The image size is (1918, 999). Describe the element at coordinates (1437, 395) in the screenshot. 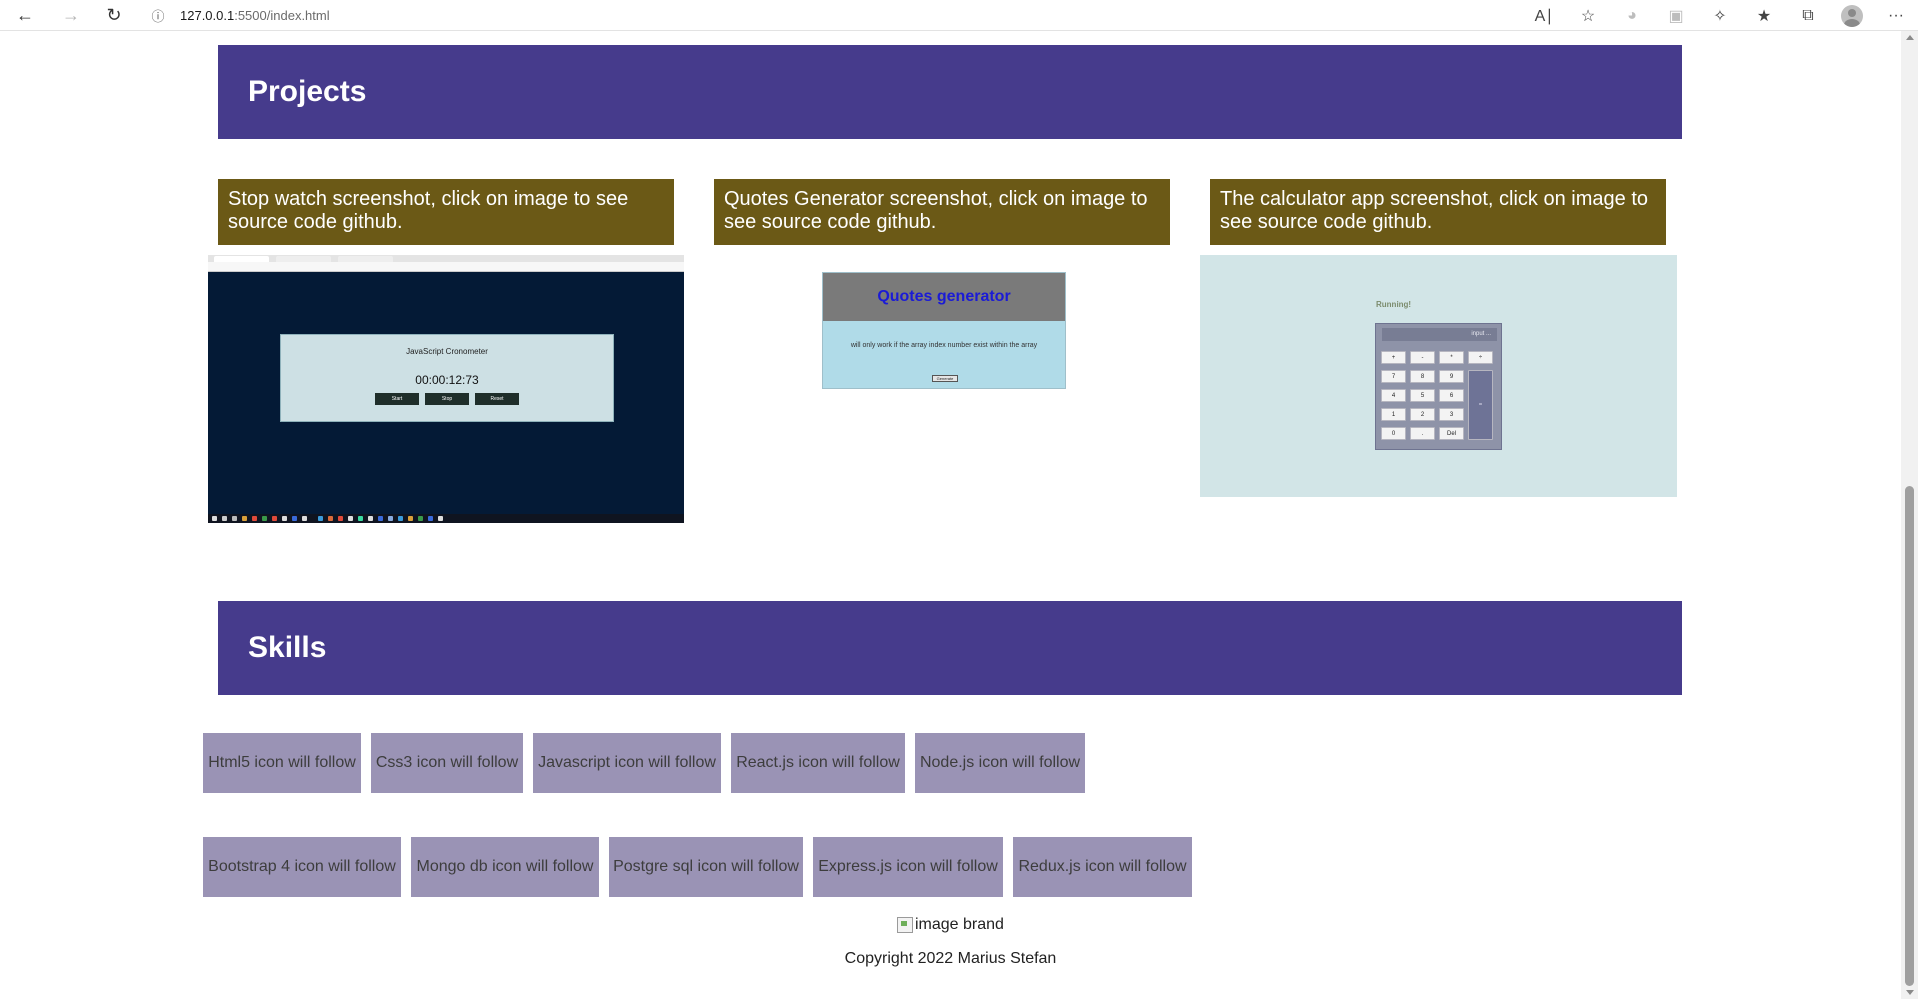

I see `calculator-keypad: + - * ÷ 7 8 9 4 5 6 1 2 3 0 . Del =` at that location.